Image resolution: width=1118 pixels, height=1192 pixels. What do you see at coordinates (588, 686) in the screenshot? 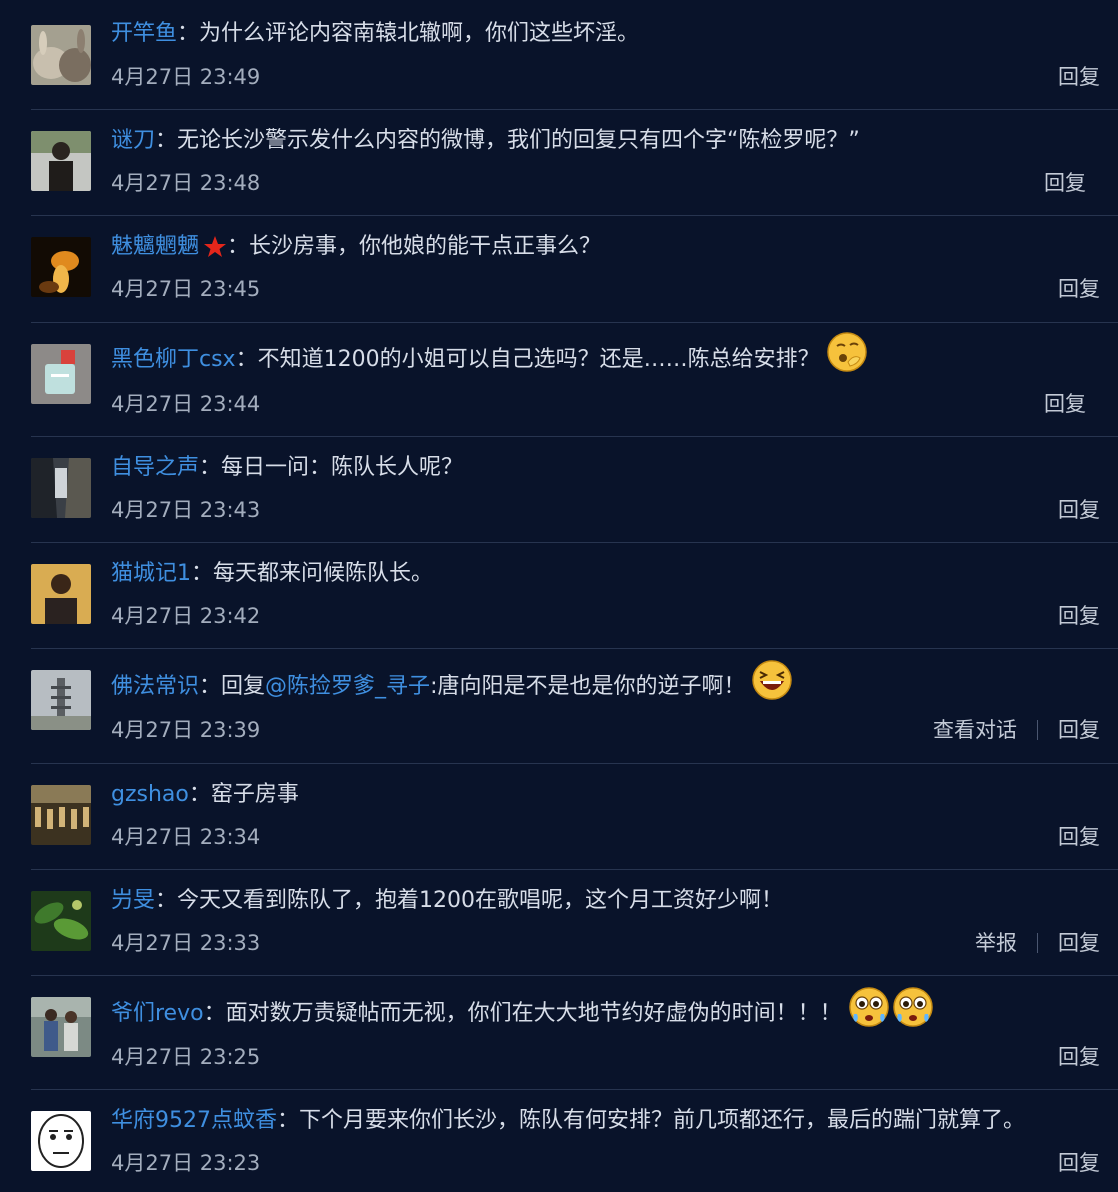
I see `comment-text: :唐向阳是不是也是你的逆子啊！` at bounding box center [588, 686].